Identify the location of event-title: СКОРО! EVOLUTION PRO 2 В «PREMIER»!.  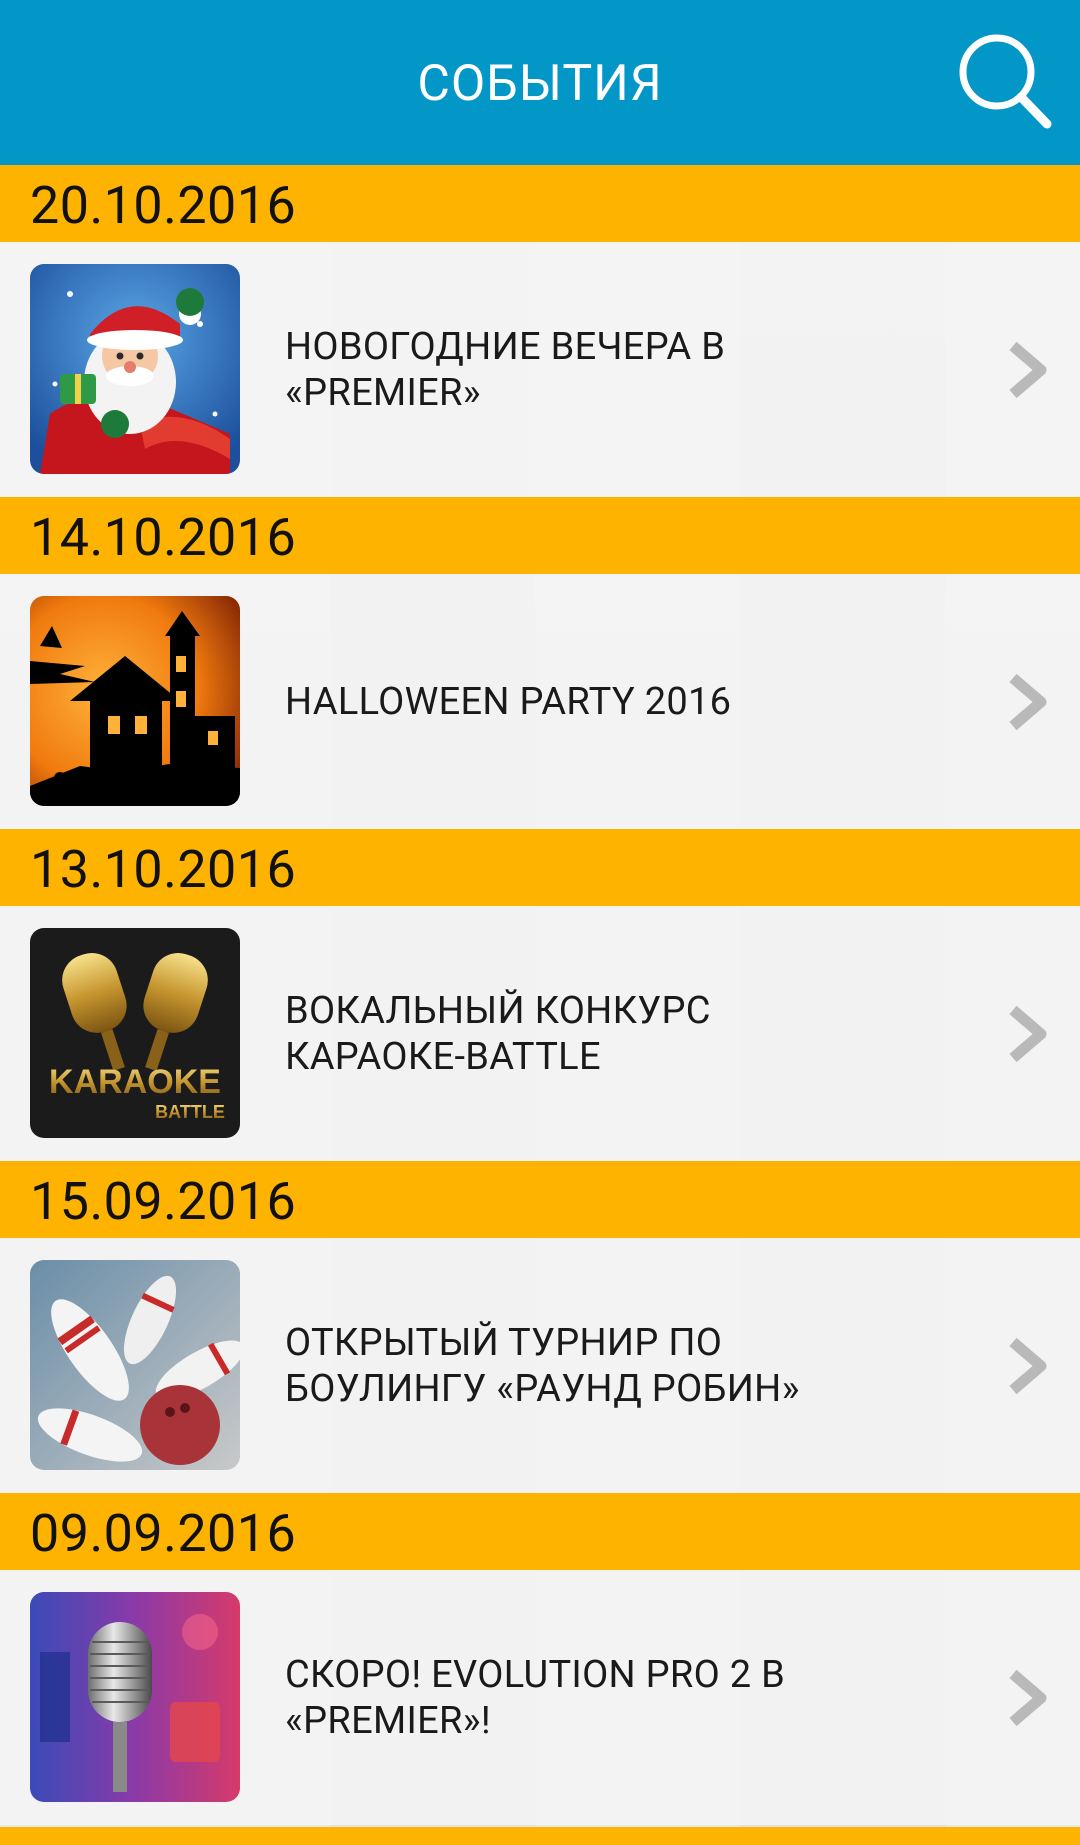
(535, 1697).